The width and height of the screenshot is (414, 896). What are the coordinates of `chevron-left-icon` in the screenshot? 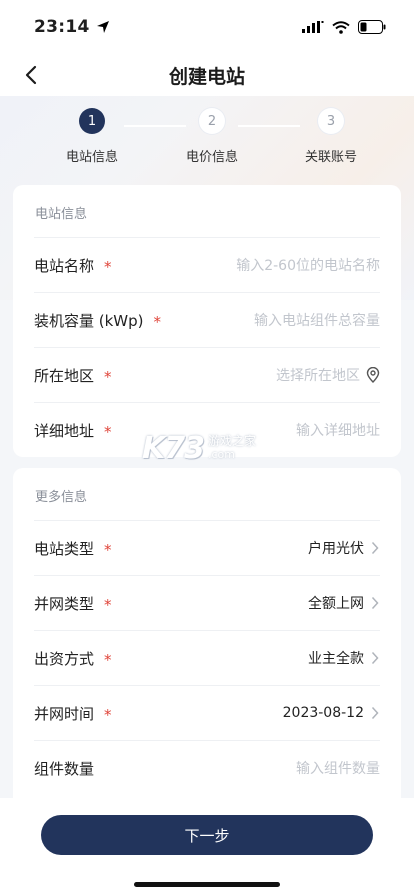 It's located at (31, 75).